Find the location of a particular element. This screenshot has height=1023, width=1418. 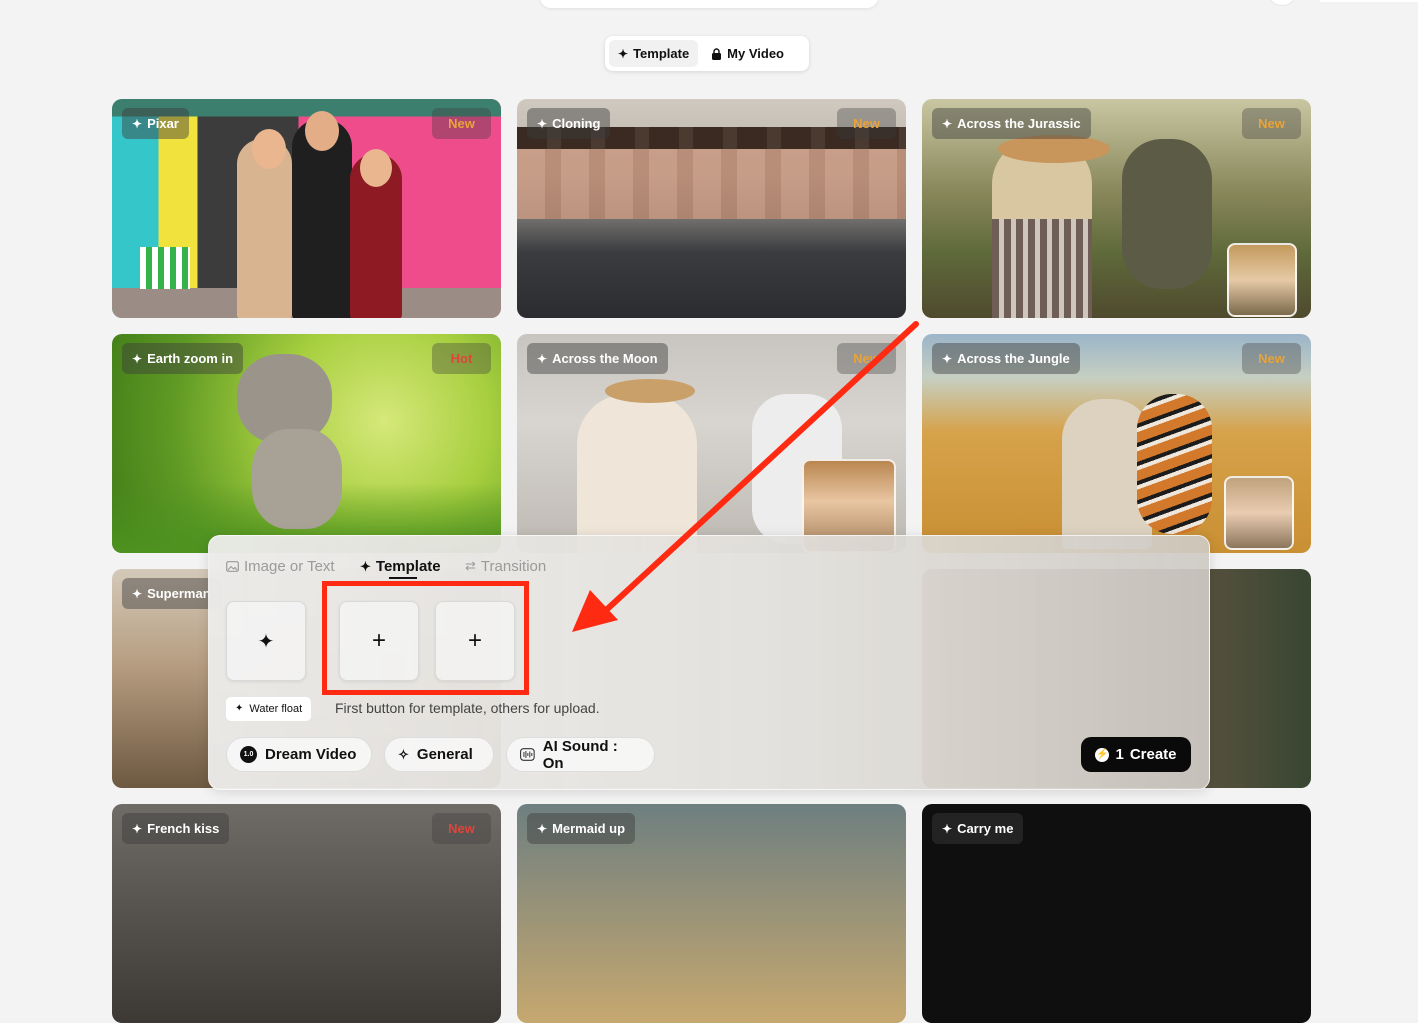

template-card-french-kiss: ✦ French kiss New is located at coordinates (306, 913).